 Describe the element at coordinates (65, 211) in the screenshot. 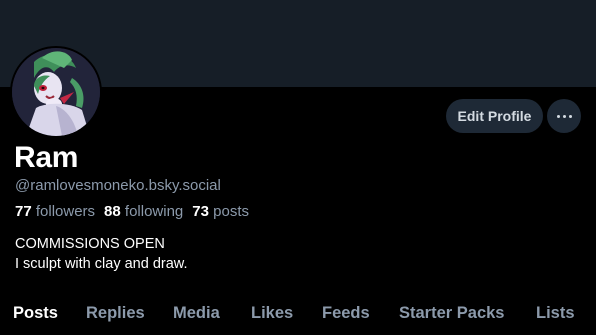

I see `followers-label: followers` at that location.